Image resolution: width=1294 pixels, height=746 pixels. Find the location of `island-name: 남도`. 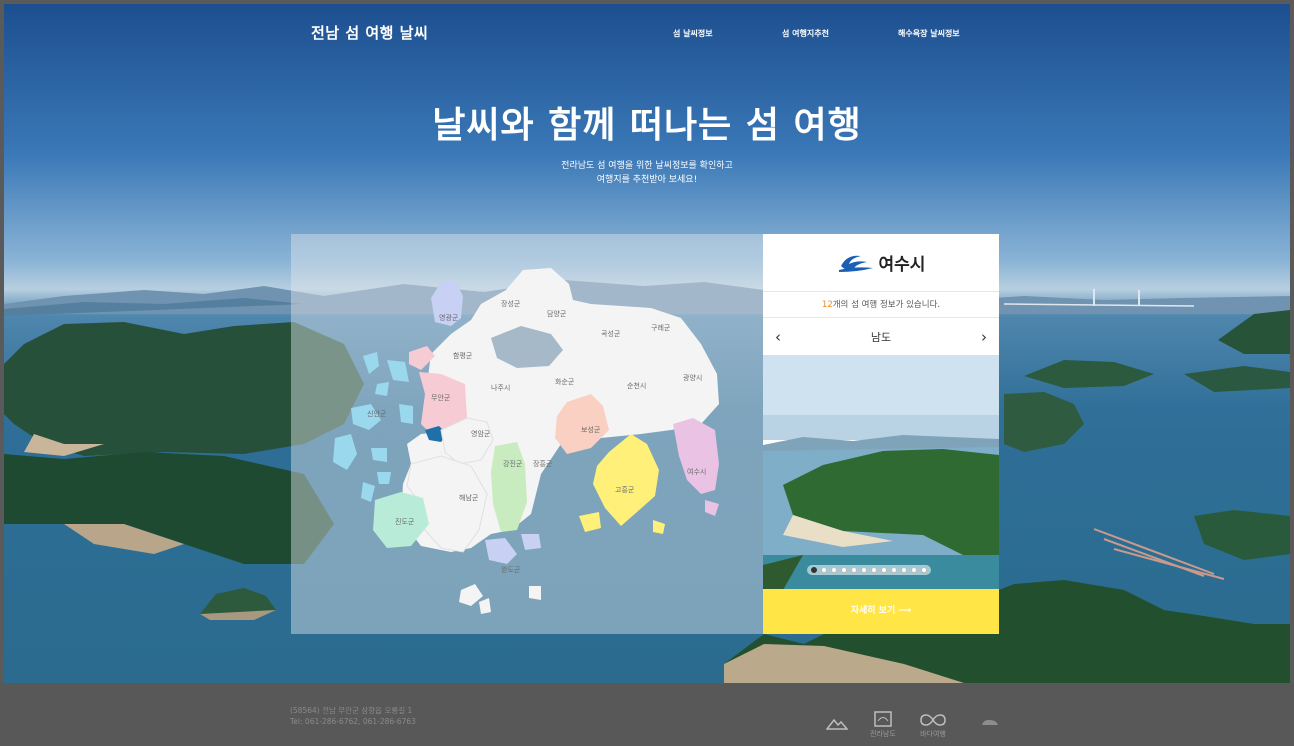

island-name: 남도 is located at coordinates (881, 337).